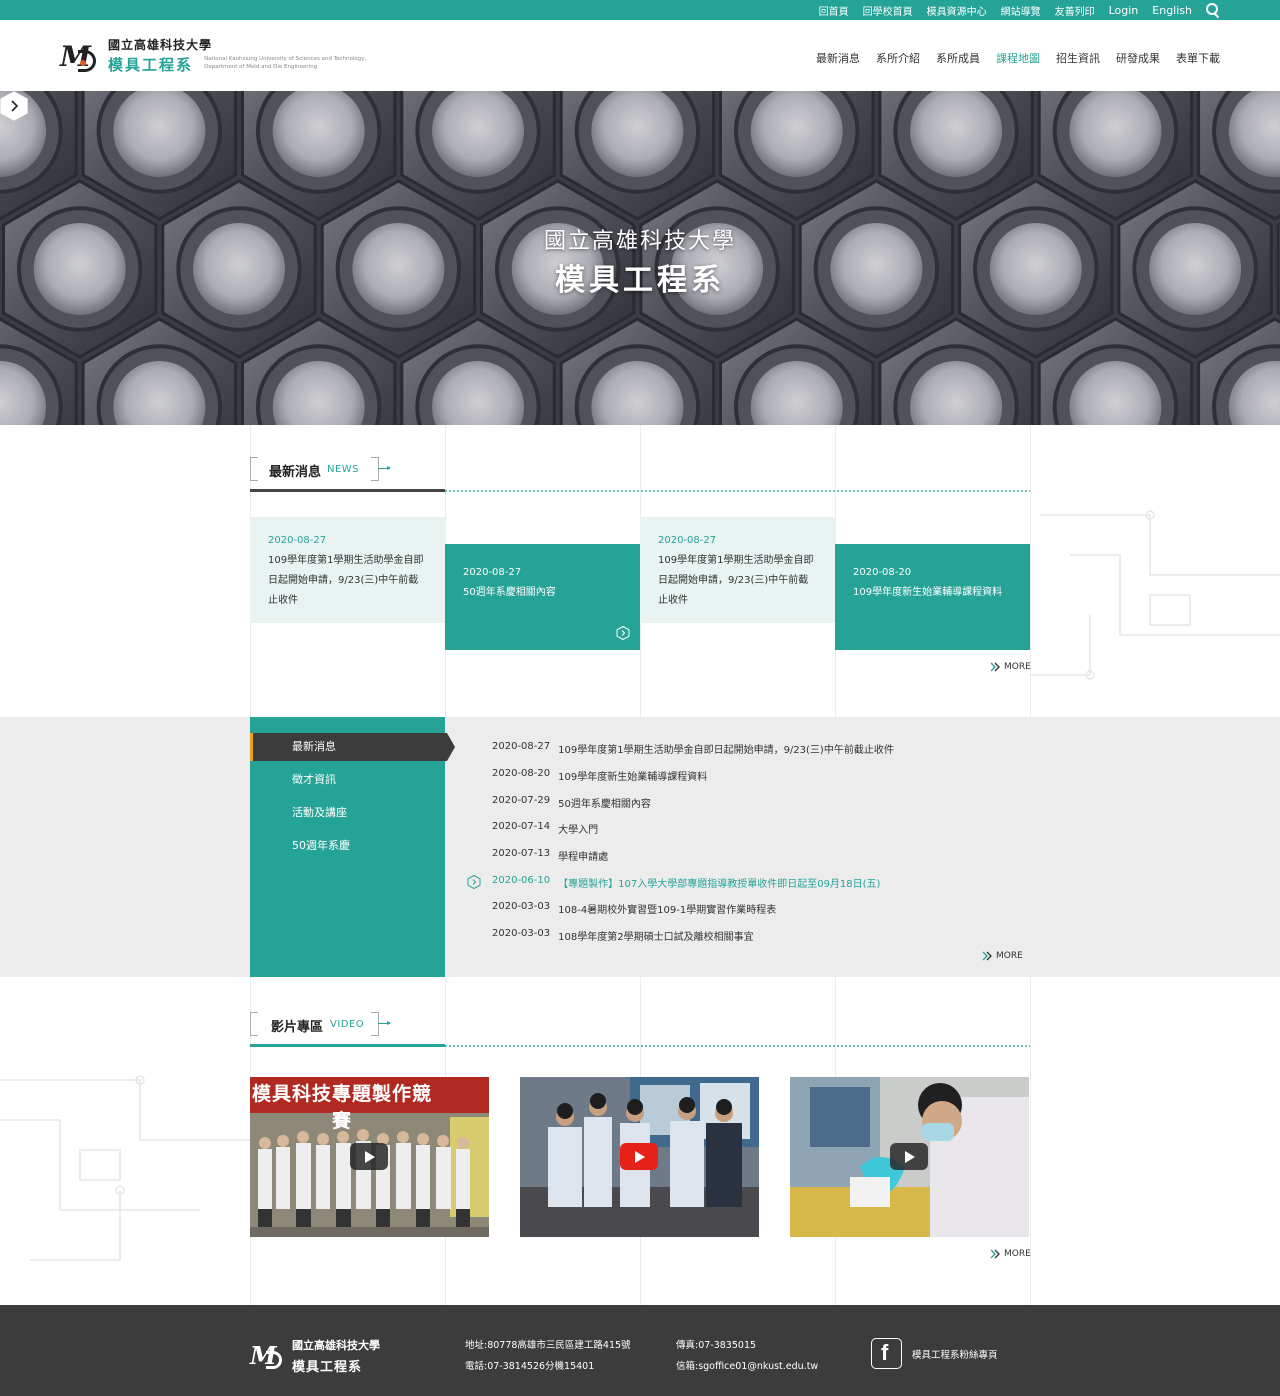  What do you see at coordinates (548, 1345) in the screenshot?
I see `footer-address: 地址:80778高雄市三民區建工路415號` at bounding box center [548, 1345].